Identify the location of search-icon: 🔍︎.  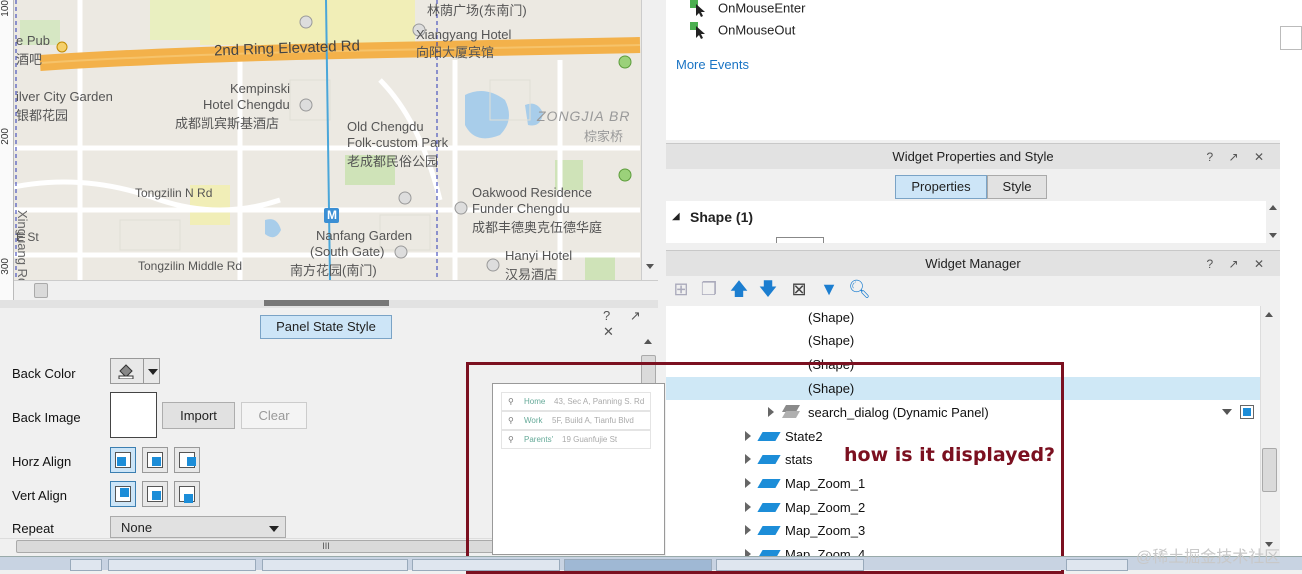
(859, 289).